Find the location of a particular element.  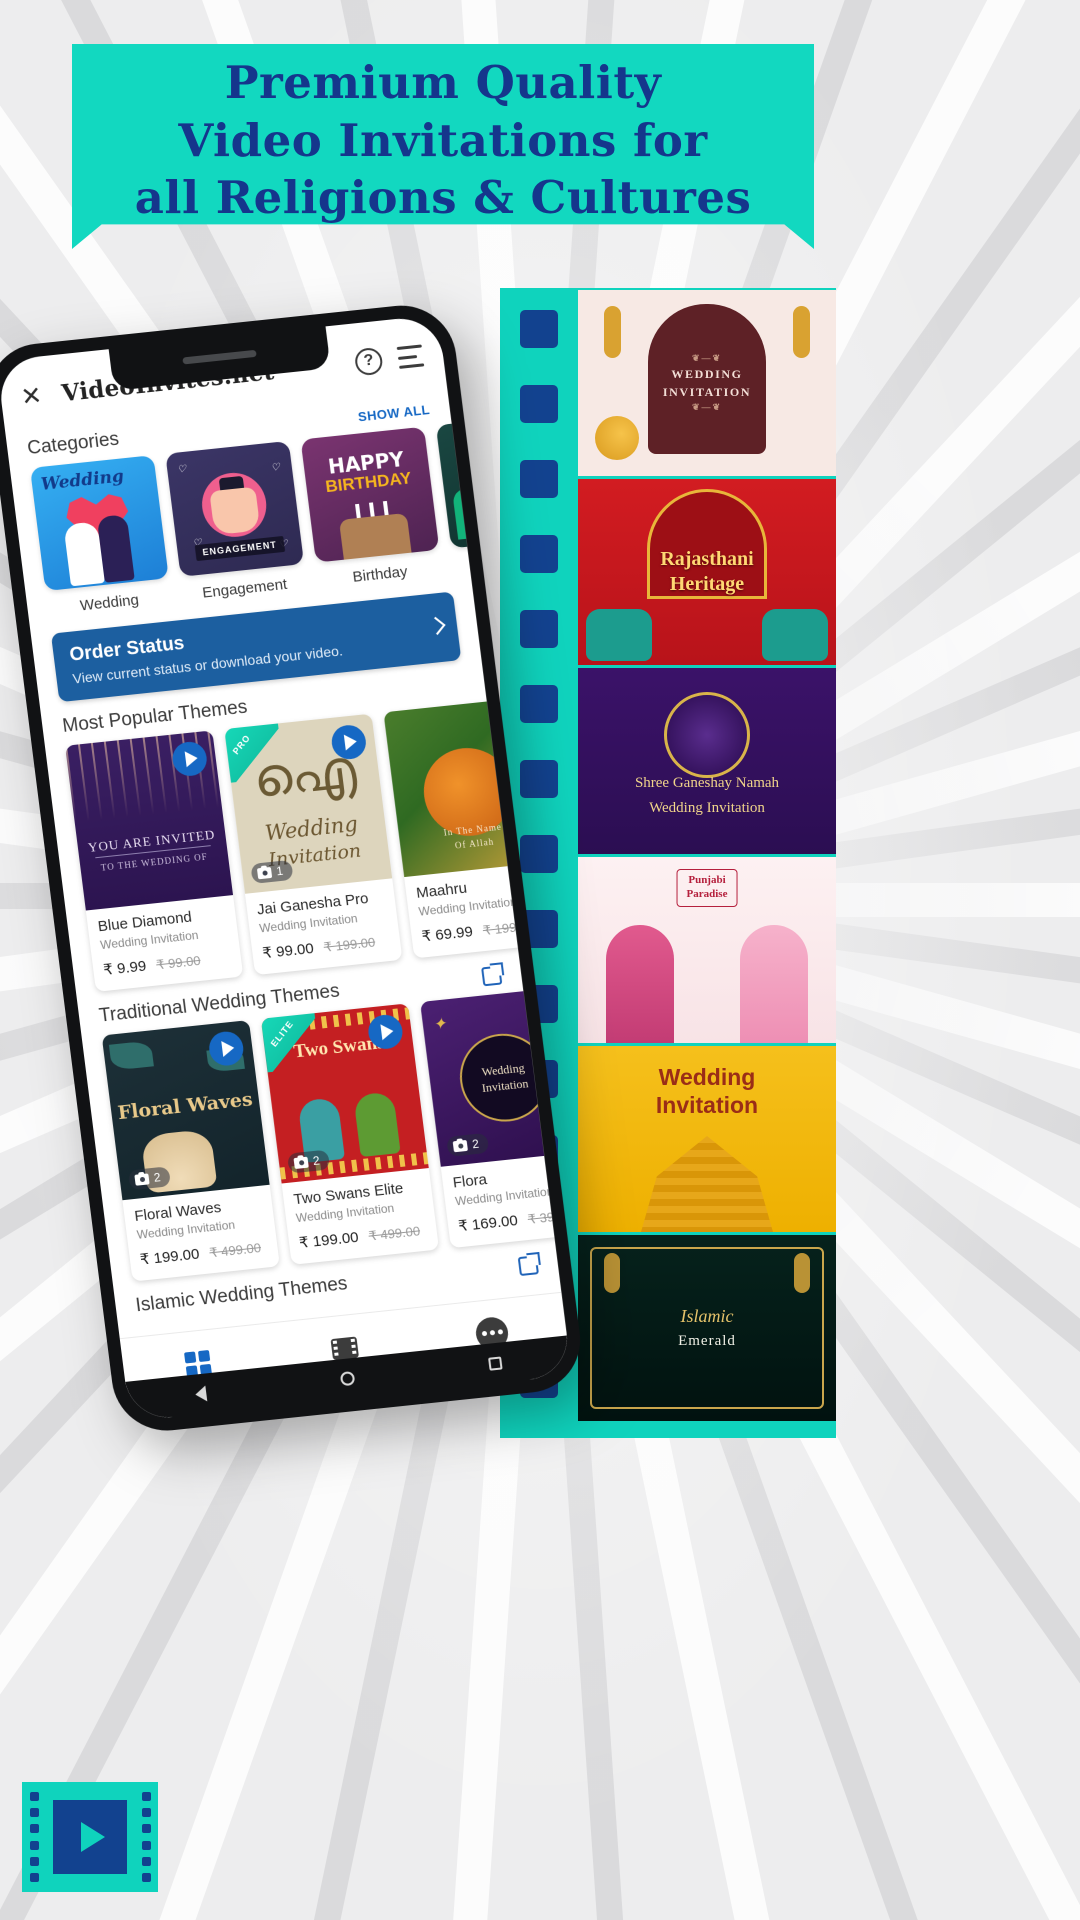

category-birthday: HAPPY BIRTHDAY Birthday is located at coordinates (371, 508).